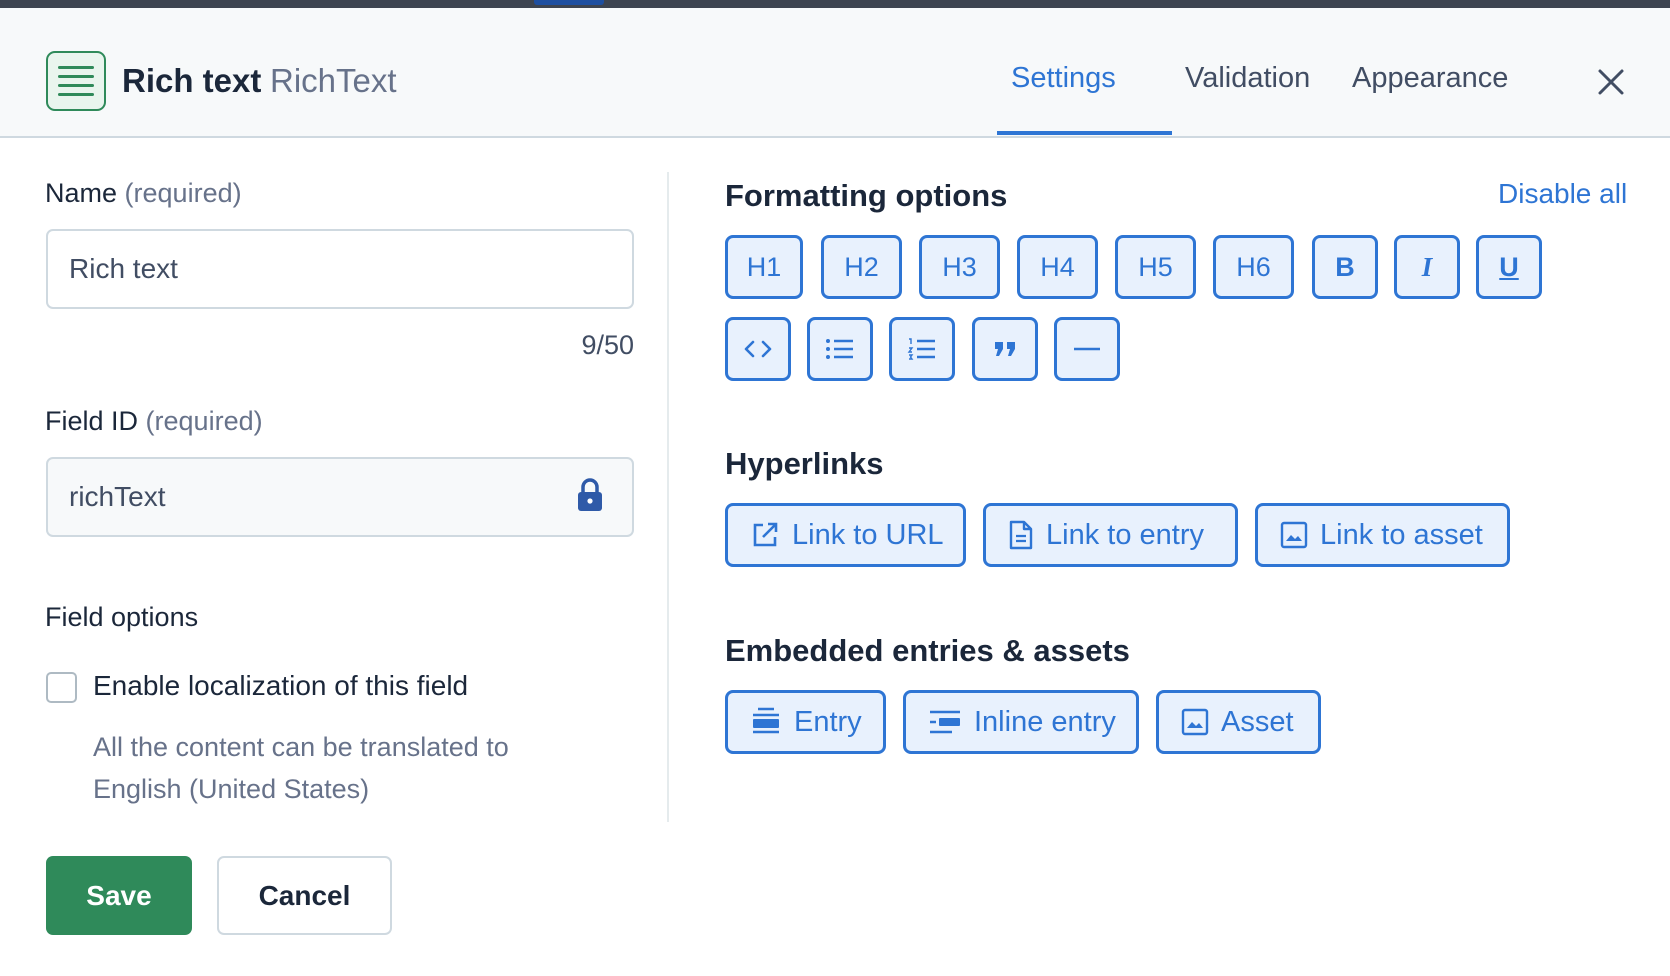 This screenshot has width=1670, height=976. I want to click on code-button, so click(758, 349).